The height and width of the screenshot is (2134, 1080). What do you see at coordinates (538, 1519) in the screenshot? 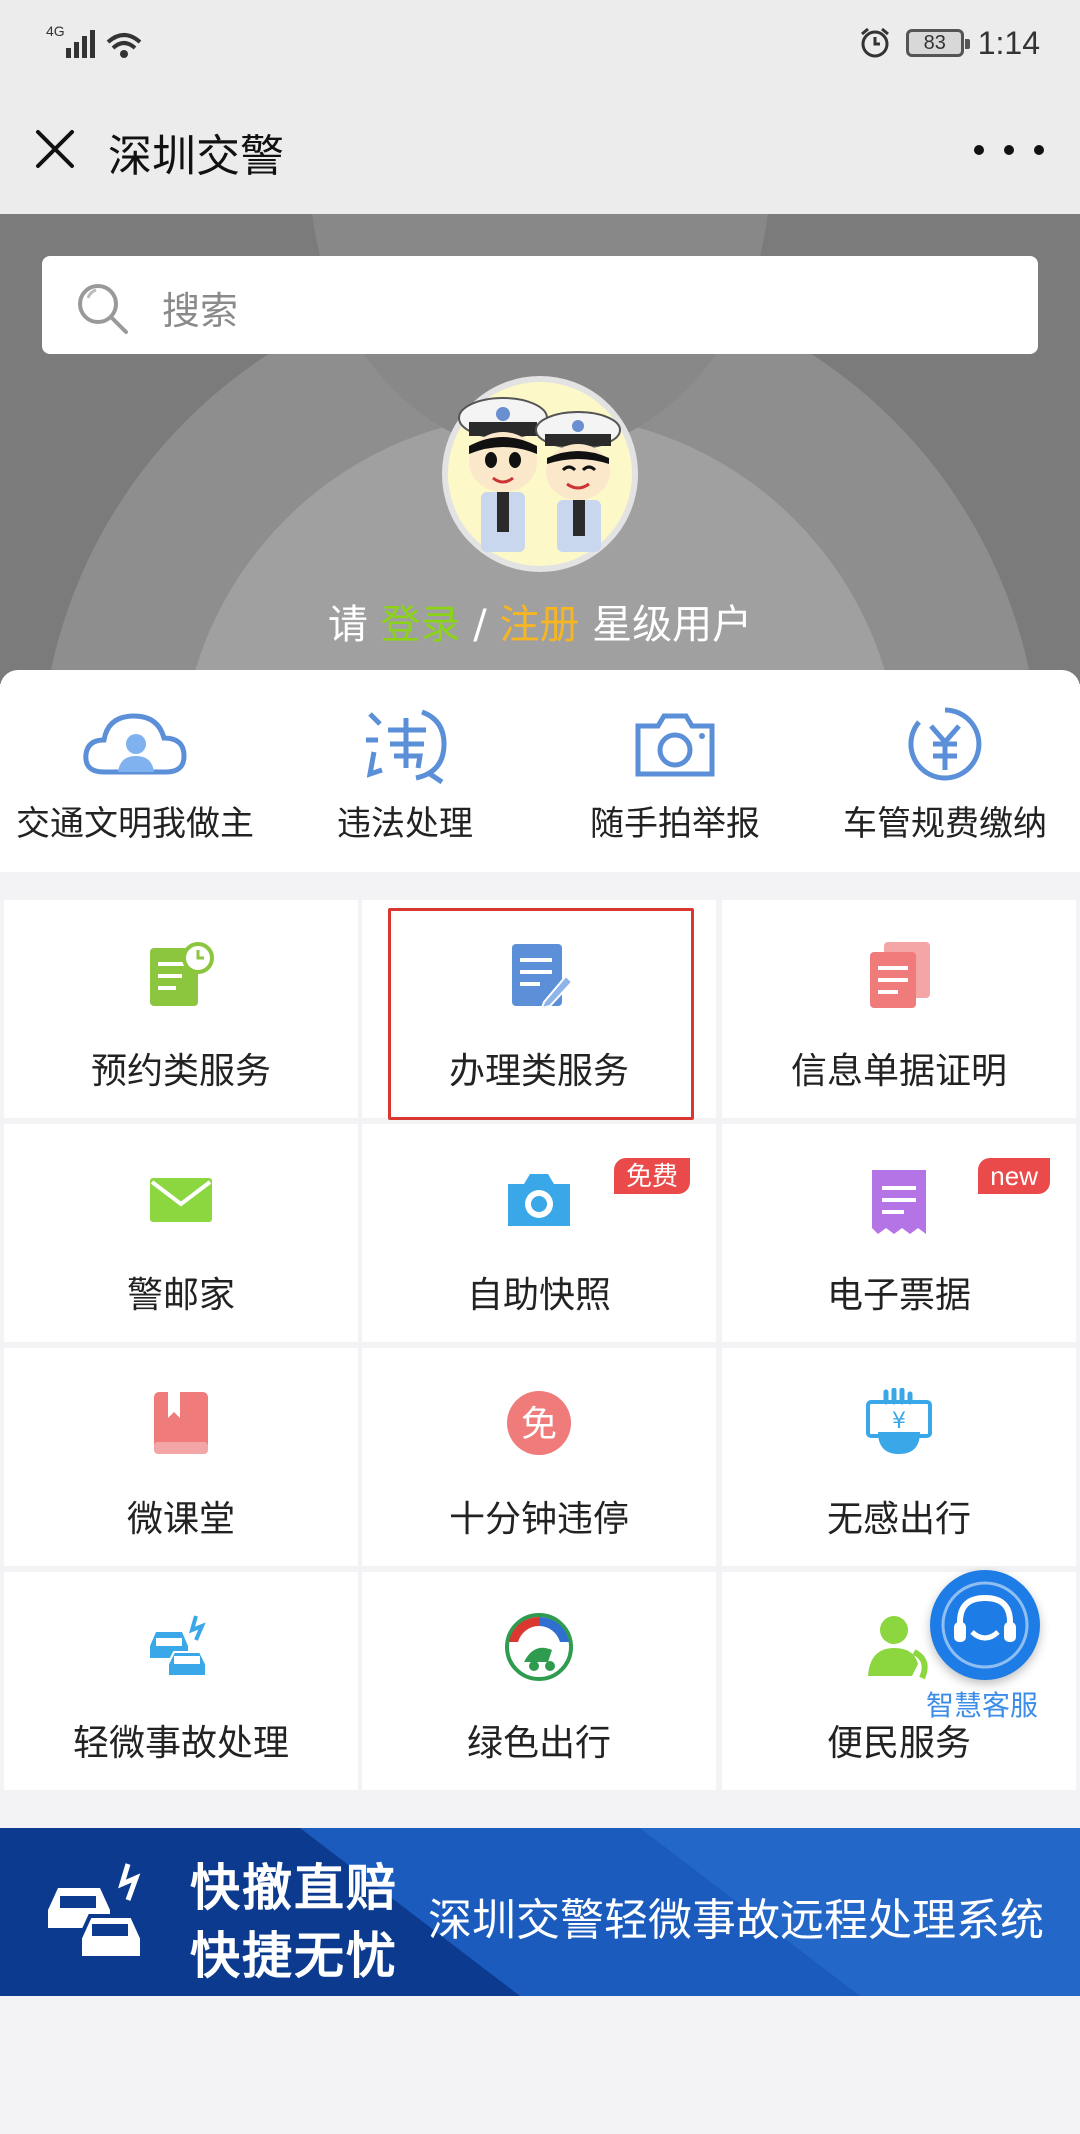
I see `grid-label: 十分钟违停` at bounding box center [538, 1519].